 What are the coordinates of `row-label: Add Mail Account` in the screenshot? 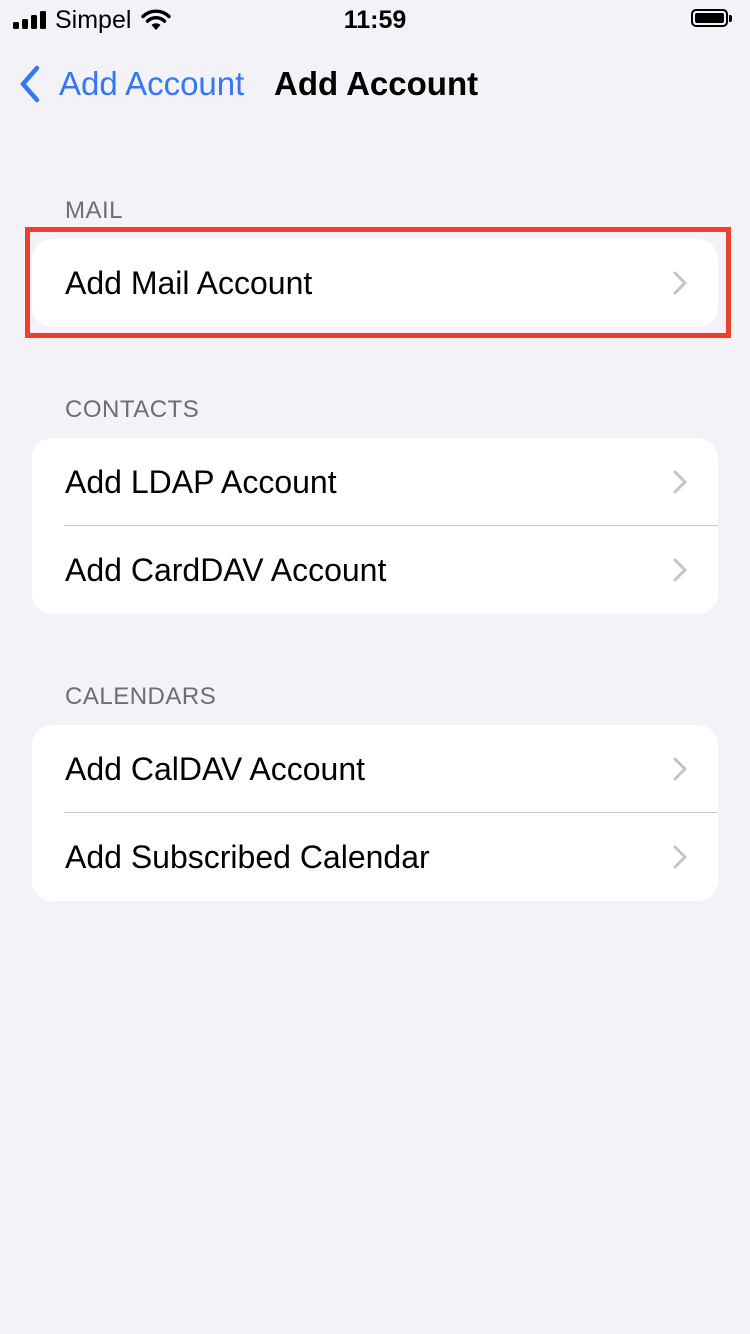 It's located at (189, 283).